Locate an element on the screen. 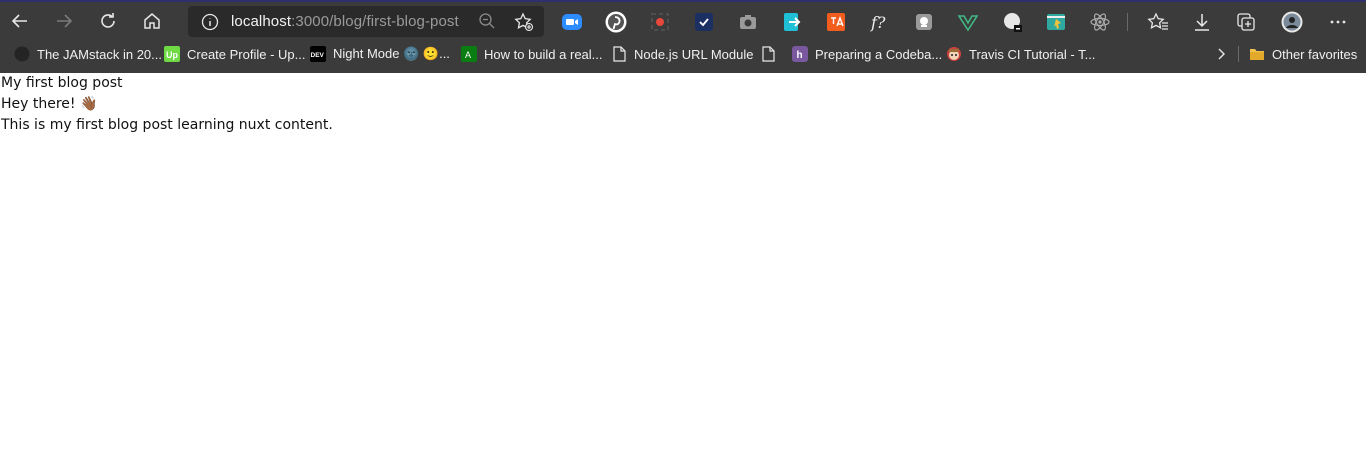  screen-recorder-extension is located at coordinates (660, 22).